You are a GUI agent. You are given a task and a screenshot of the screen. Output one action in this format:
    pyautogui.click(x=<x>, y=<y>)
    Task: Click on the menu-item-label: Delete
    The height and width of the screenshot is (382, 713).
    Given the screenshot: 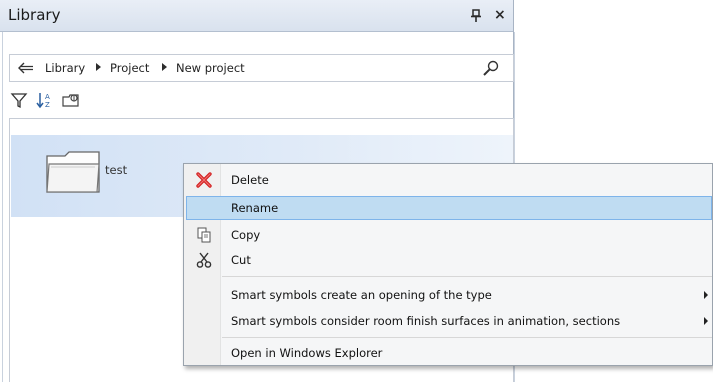 What is the action you would take?
    pyautogui.click(x=250, y=180)
    